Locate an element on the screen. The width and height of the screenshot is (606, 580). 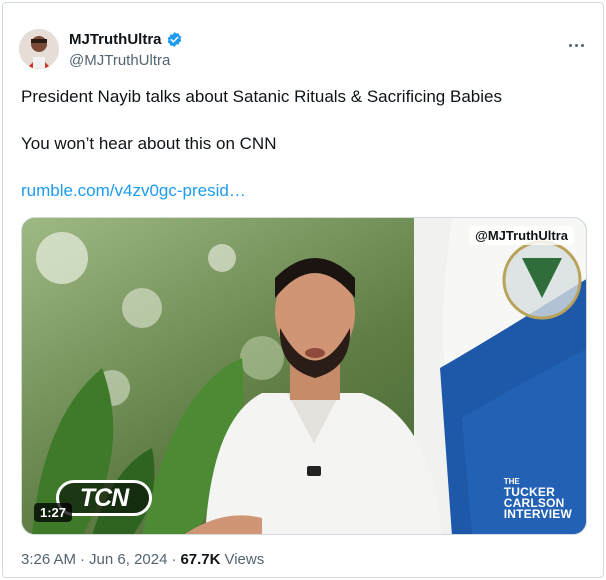
video-watermark: @MJTruthUltra is located at coordinates (521, 235).